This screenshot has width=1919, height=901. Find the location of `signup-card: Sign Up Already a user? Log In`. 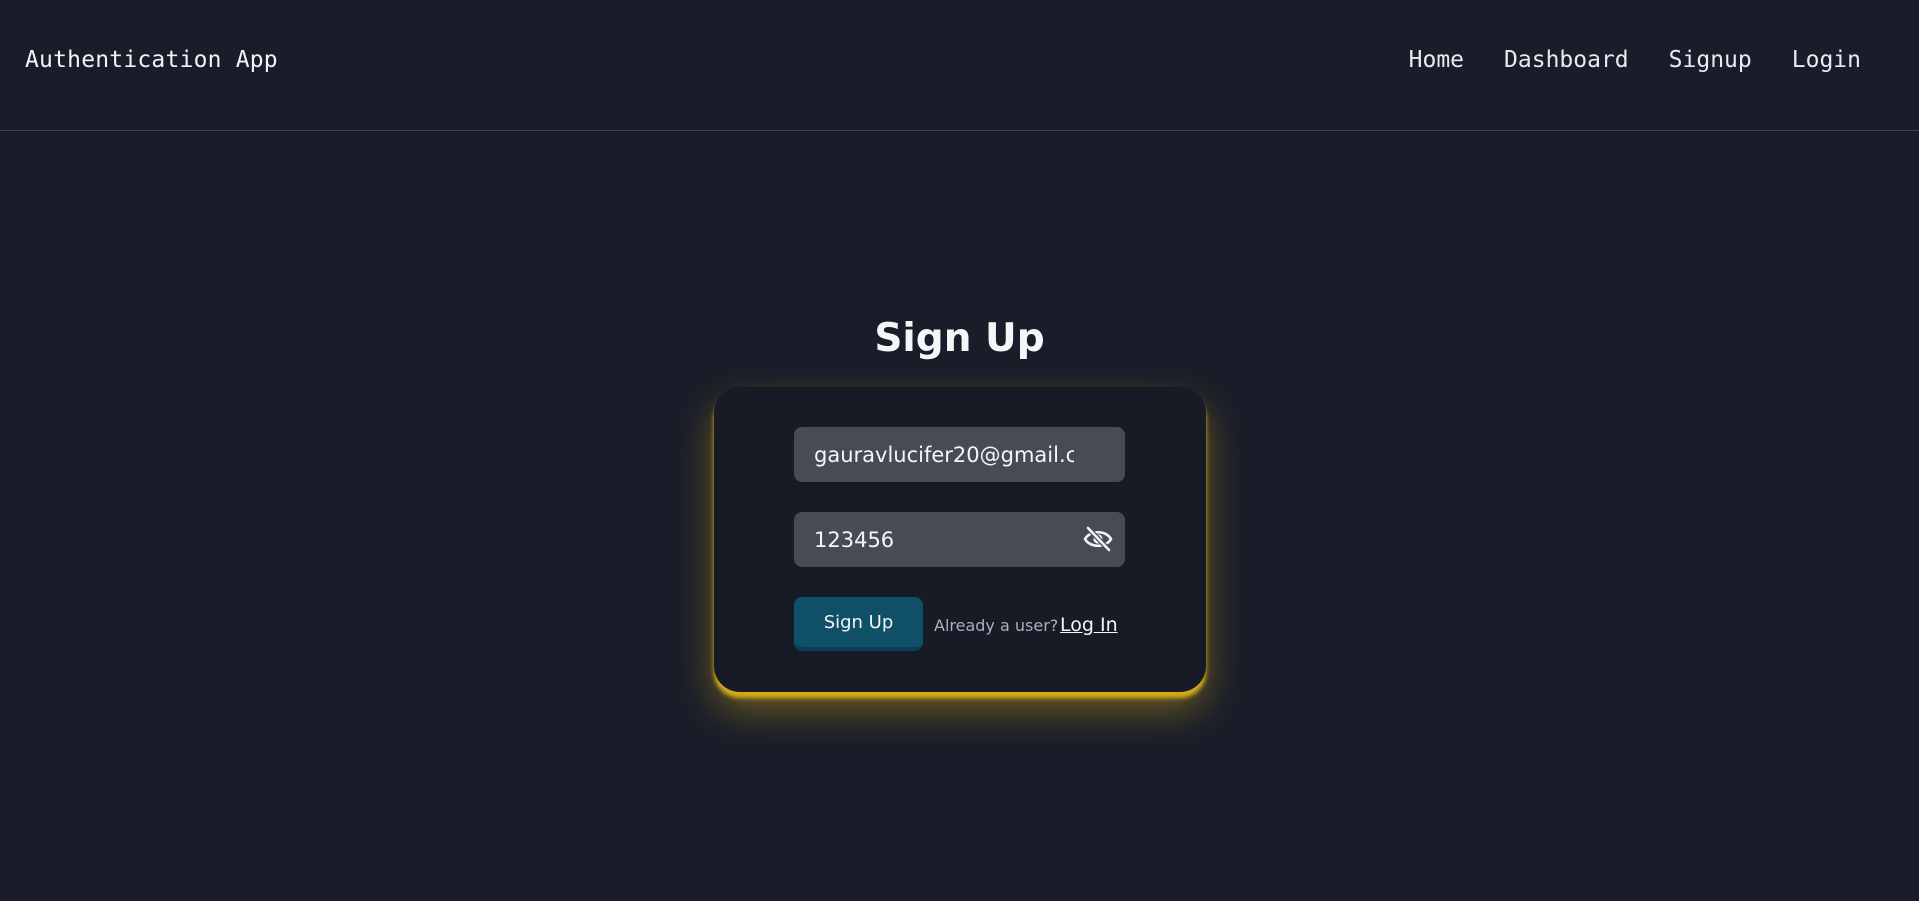

signup-card: Sign Up Already a user? Log In is located at coordinates (960, 539).